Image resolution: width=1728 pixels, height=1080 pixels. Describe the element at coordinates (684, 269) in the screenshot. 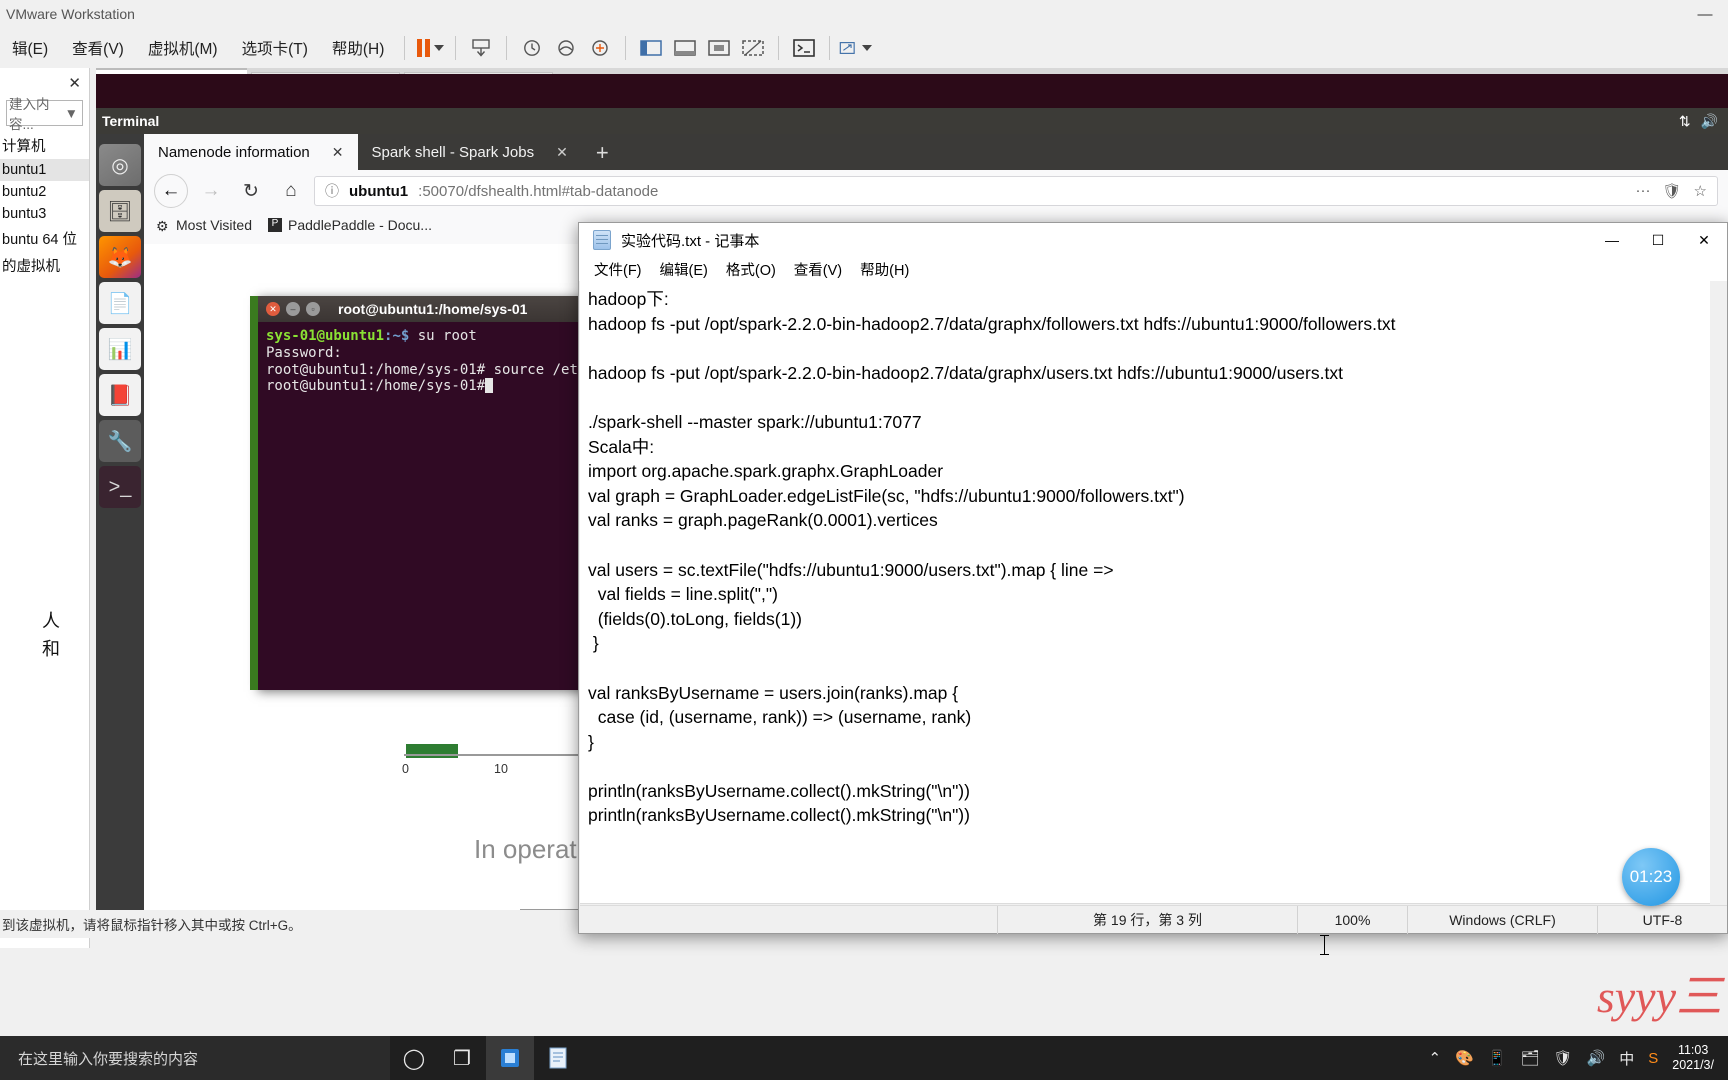

I see `menu-edit: 编辑(E)` at that location.